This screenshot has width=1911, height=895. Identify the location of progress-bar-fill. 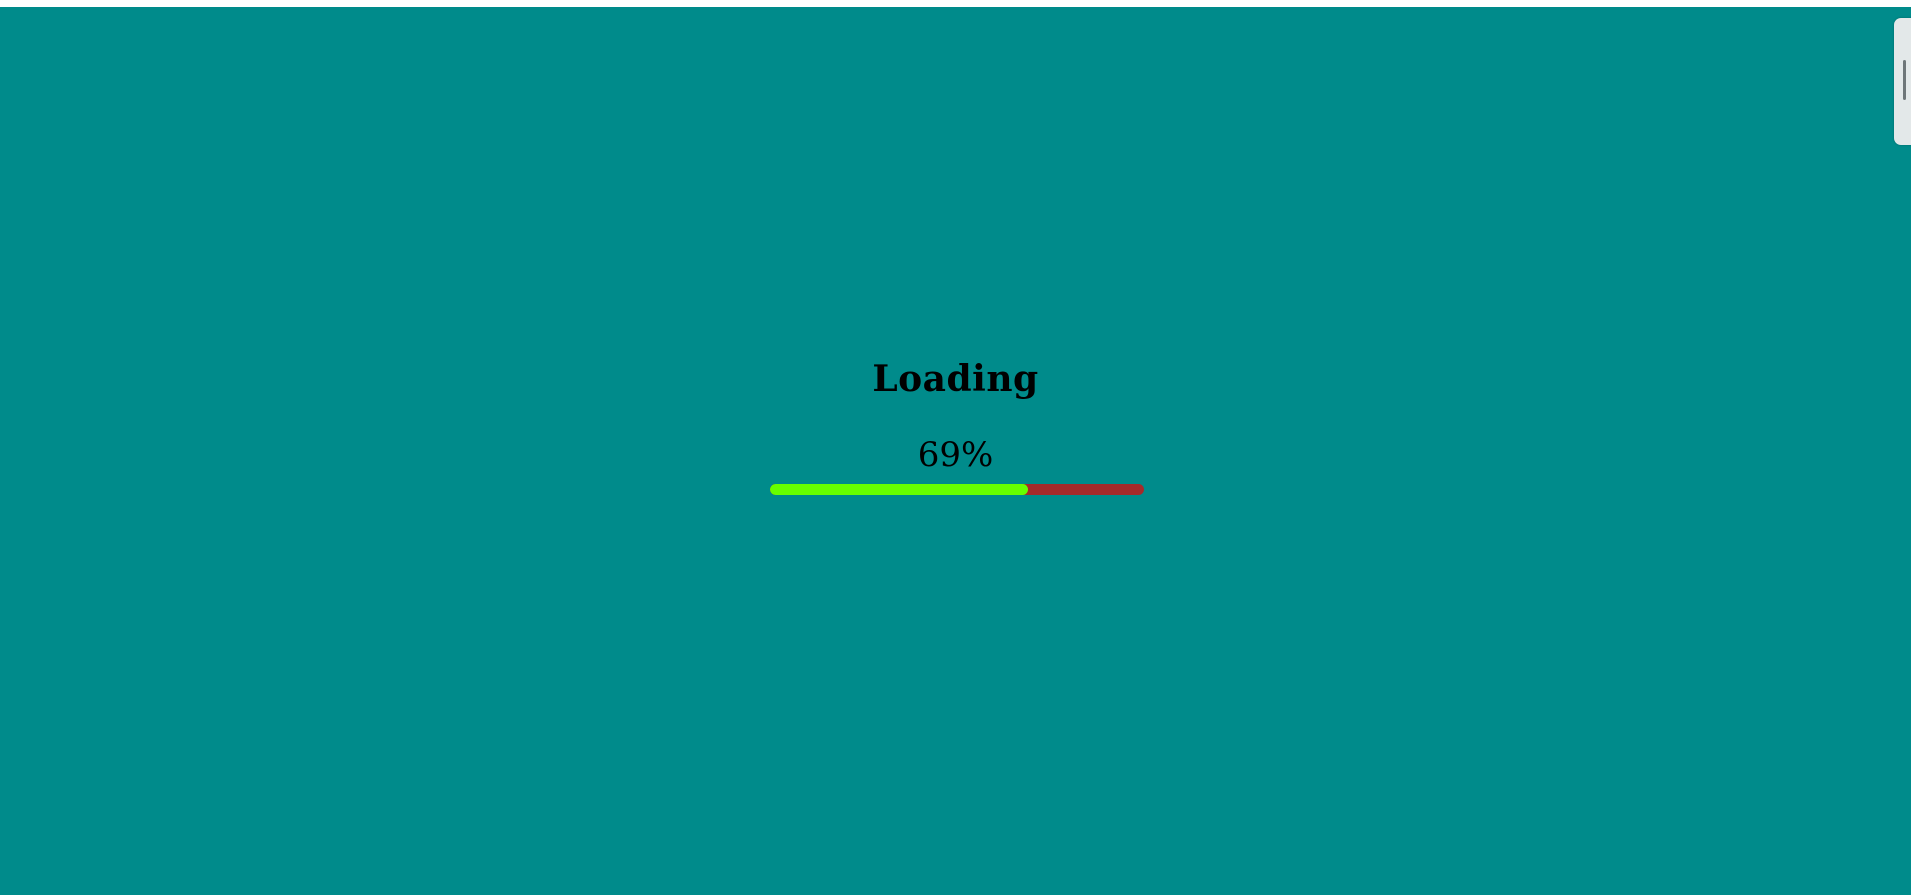
(898, 489).